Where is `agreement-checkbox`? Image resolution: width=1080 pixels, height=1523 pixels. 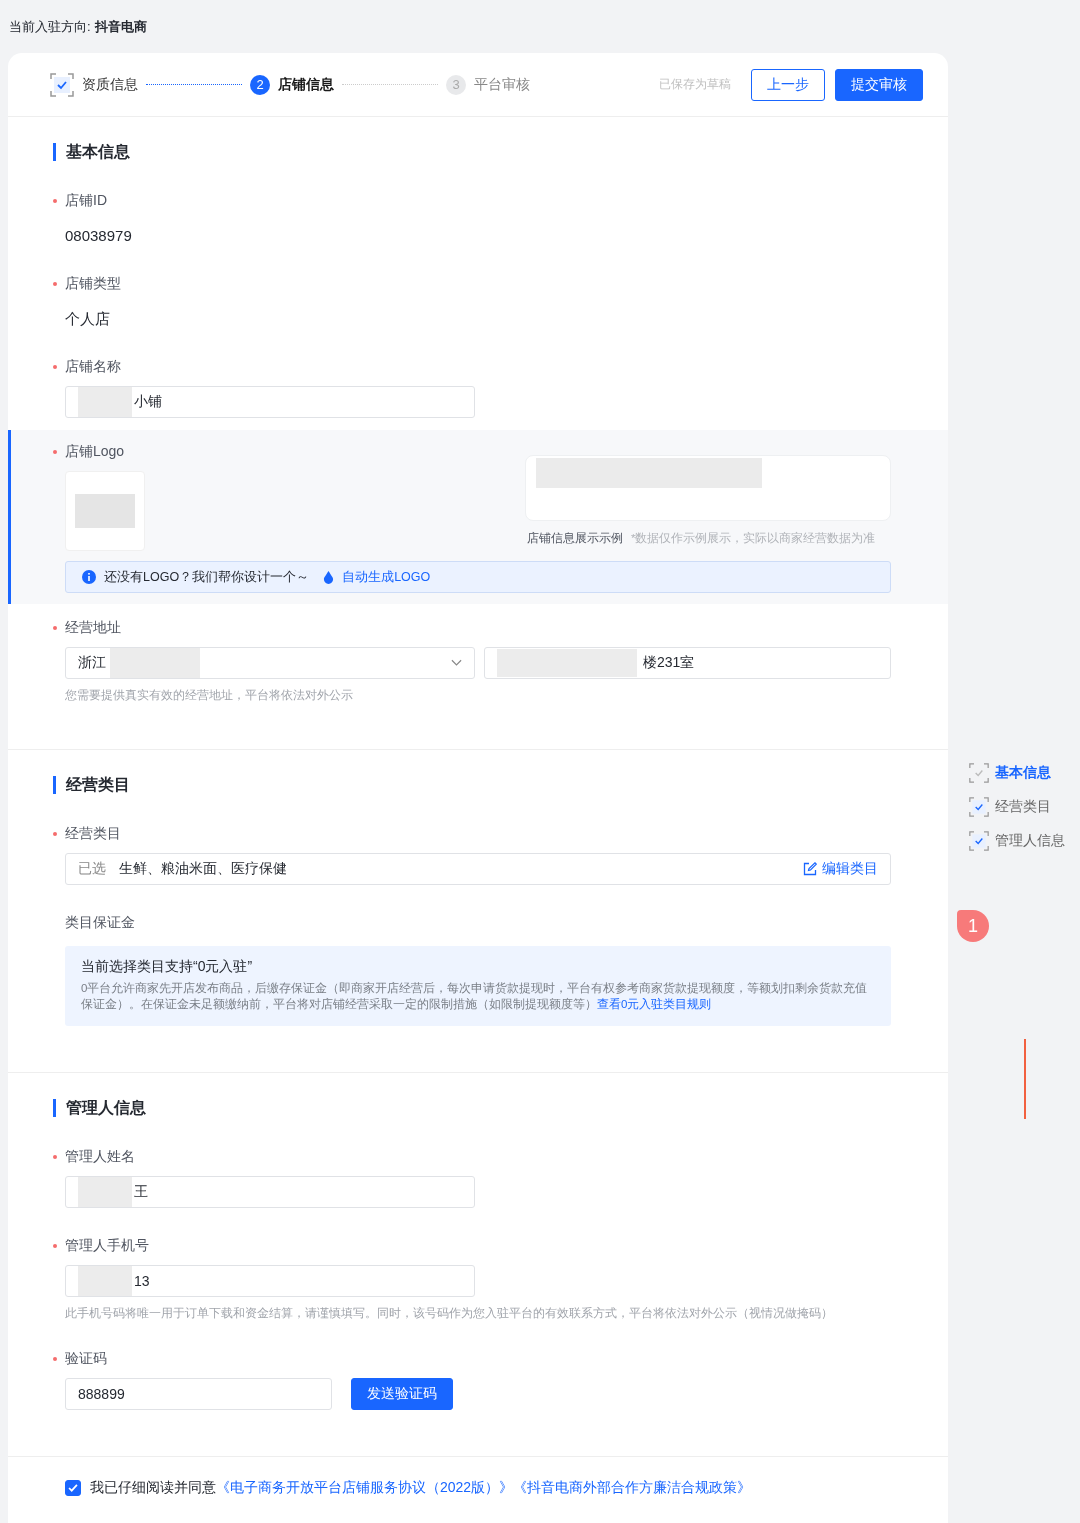
agreement-checkbox is located at coordinates (73, 1488).